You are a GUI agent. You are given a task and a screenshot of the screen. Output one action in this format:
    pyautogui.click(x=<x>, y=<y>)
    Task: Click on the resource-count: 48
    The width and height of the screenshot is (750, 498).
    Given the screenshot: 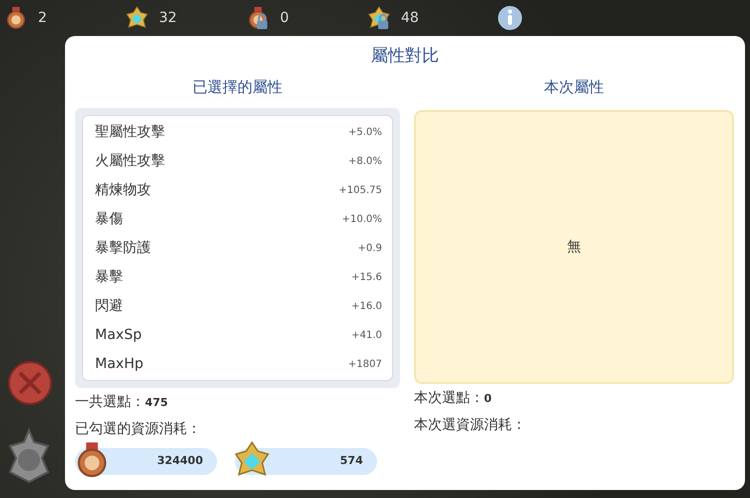 What is the action you would take?
    pyautogui.click(x=410, y=18)
    